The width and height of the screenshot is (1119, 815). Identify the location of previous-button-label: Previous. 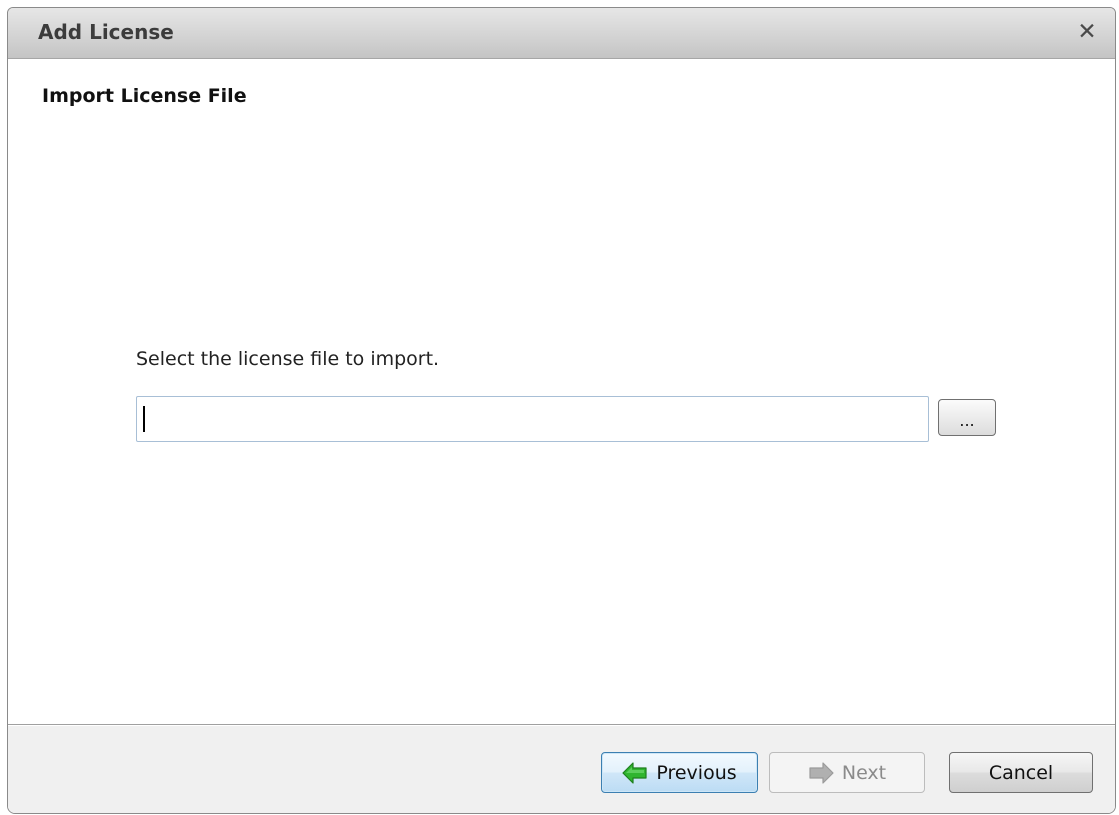
(696, 772).